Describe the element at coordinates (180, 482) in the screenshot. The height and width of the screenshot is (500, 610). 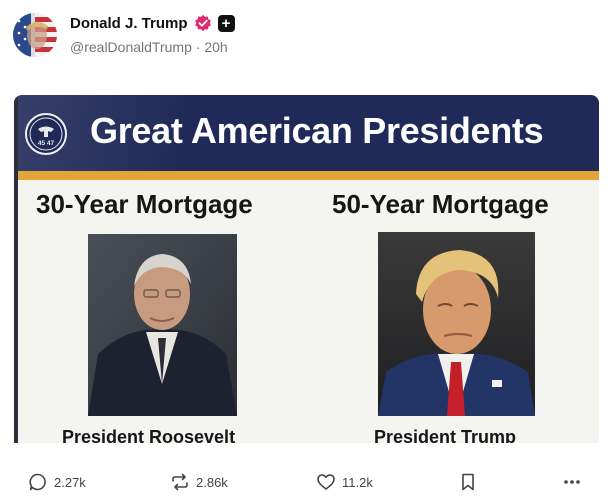
I see `repost-icon` at that location.